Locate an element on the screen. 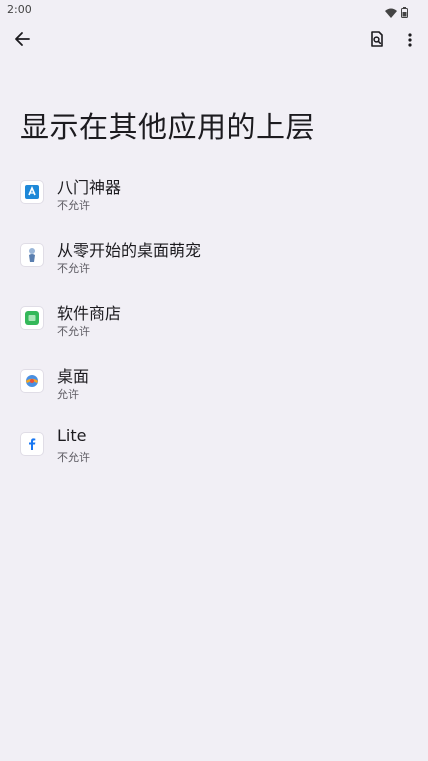 This screenshot has height=761, width=428. more-vert-icon is located at coordinates (410, 41).